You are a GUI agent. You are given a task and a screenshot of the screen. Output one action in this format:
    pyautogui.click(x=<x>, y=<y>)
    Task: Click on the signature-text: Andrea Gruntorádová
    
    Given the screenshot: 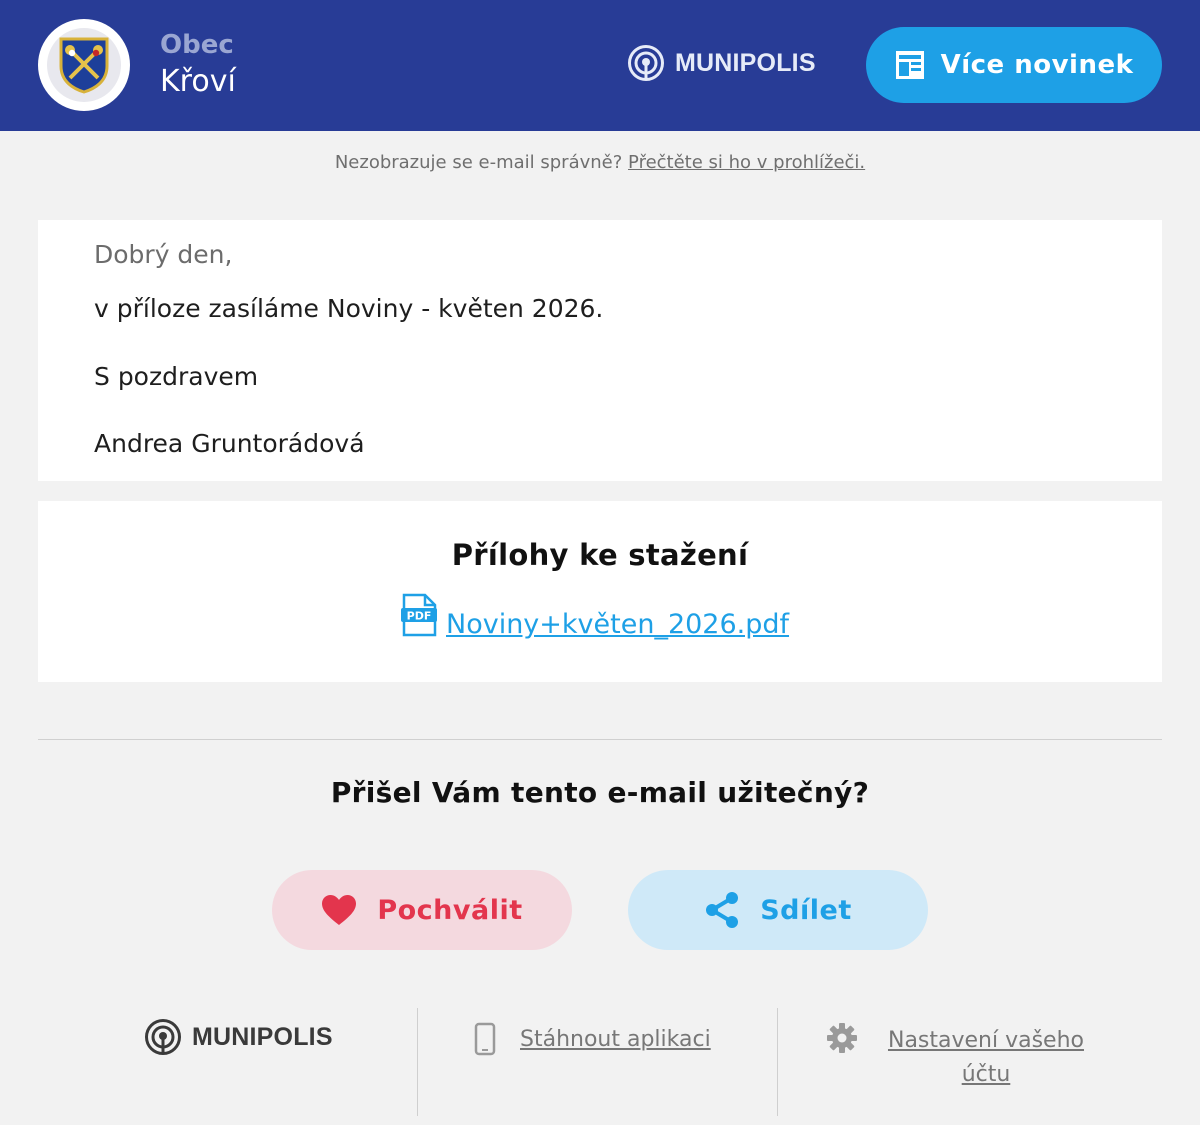 What is the action you would take?
    pyautogui.click(x=229, y=443)
    